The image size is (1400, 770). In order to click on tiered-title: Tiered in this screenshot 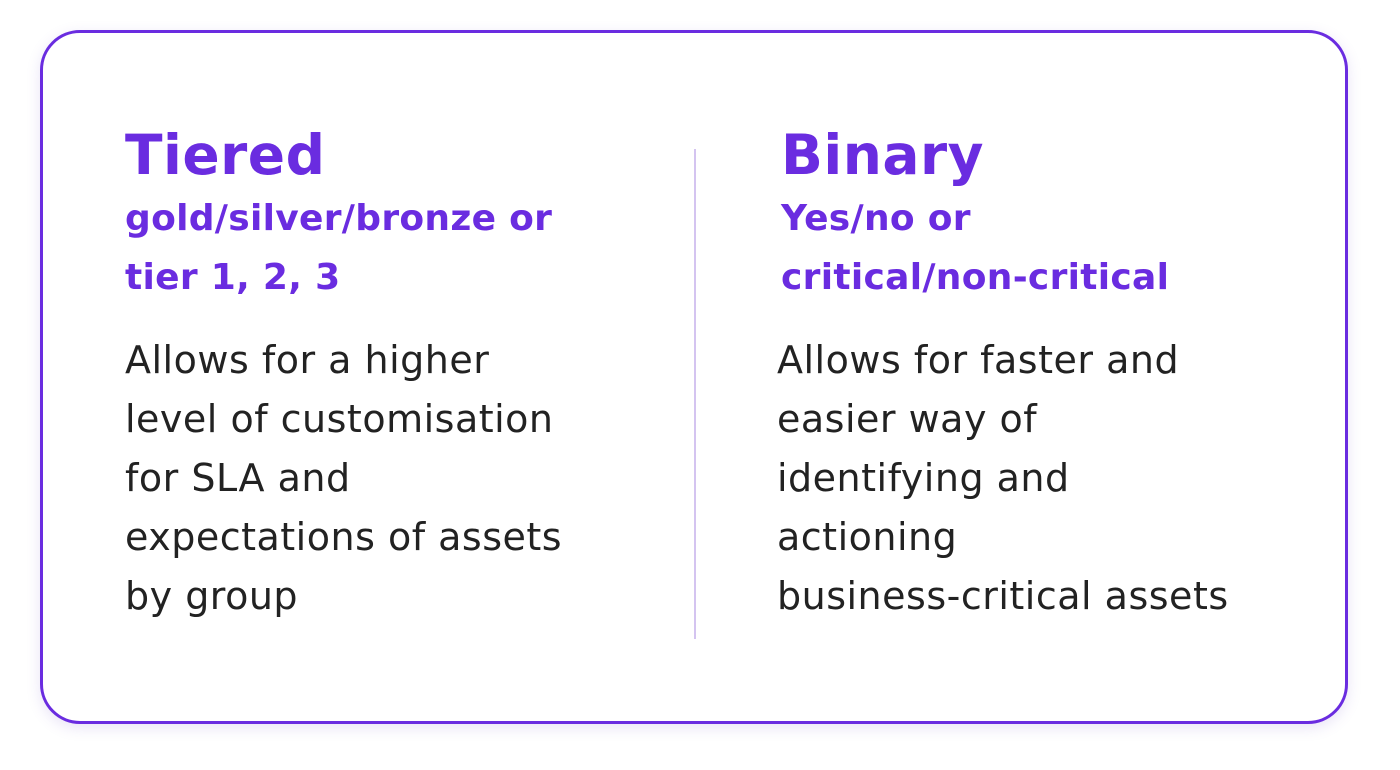, I will do `click(225, 155)`.